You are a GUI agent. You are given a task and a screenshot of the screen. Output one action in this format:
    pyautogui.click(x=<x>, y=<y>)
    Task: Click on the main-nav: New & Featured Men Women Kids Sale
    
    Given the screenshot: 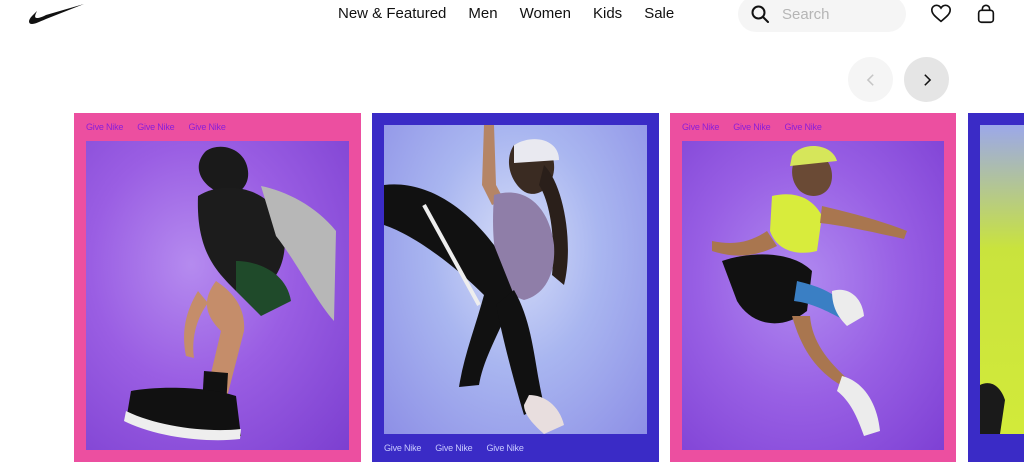 What is the action you would take?
    pyautogui.click(x=511, y=14)
    